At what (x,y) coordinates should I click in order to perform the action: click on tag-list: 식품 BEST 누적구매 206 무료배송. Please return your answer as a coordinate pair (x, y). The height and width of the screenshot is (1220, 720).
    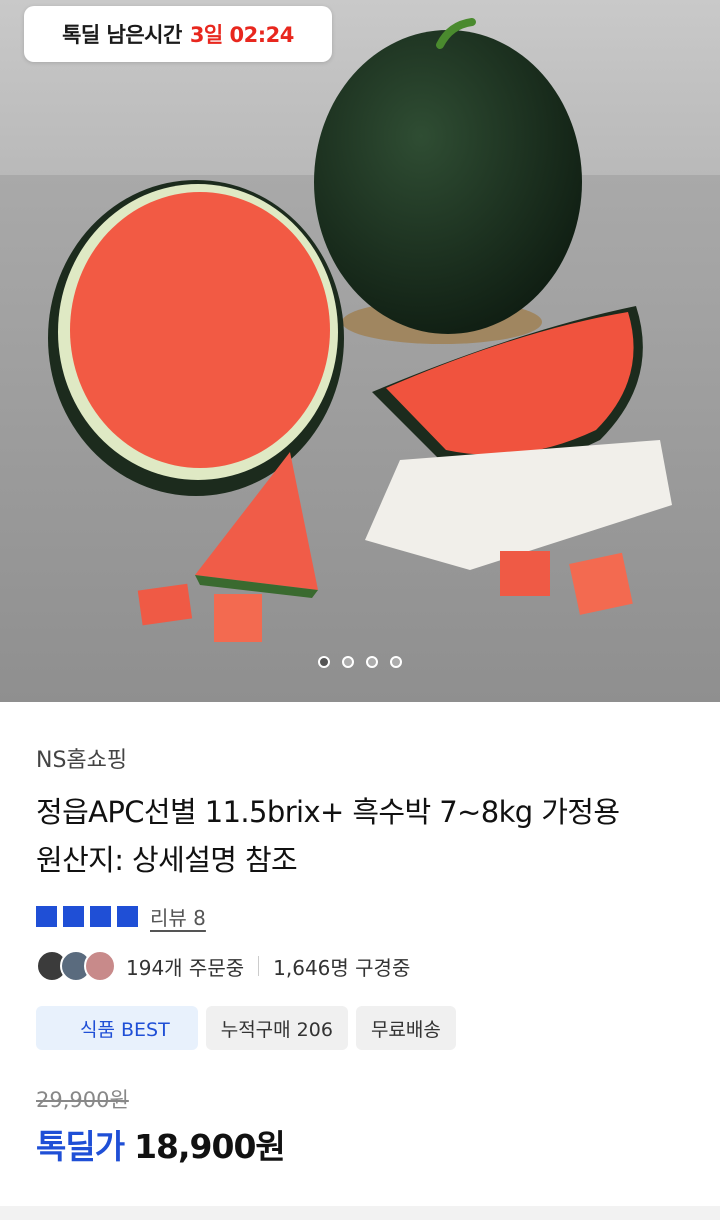
    Looking at the image, I should click on (246, 1028).